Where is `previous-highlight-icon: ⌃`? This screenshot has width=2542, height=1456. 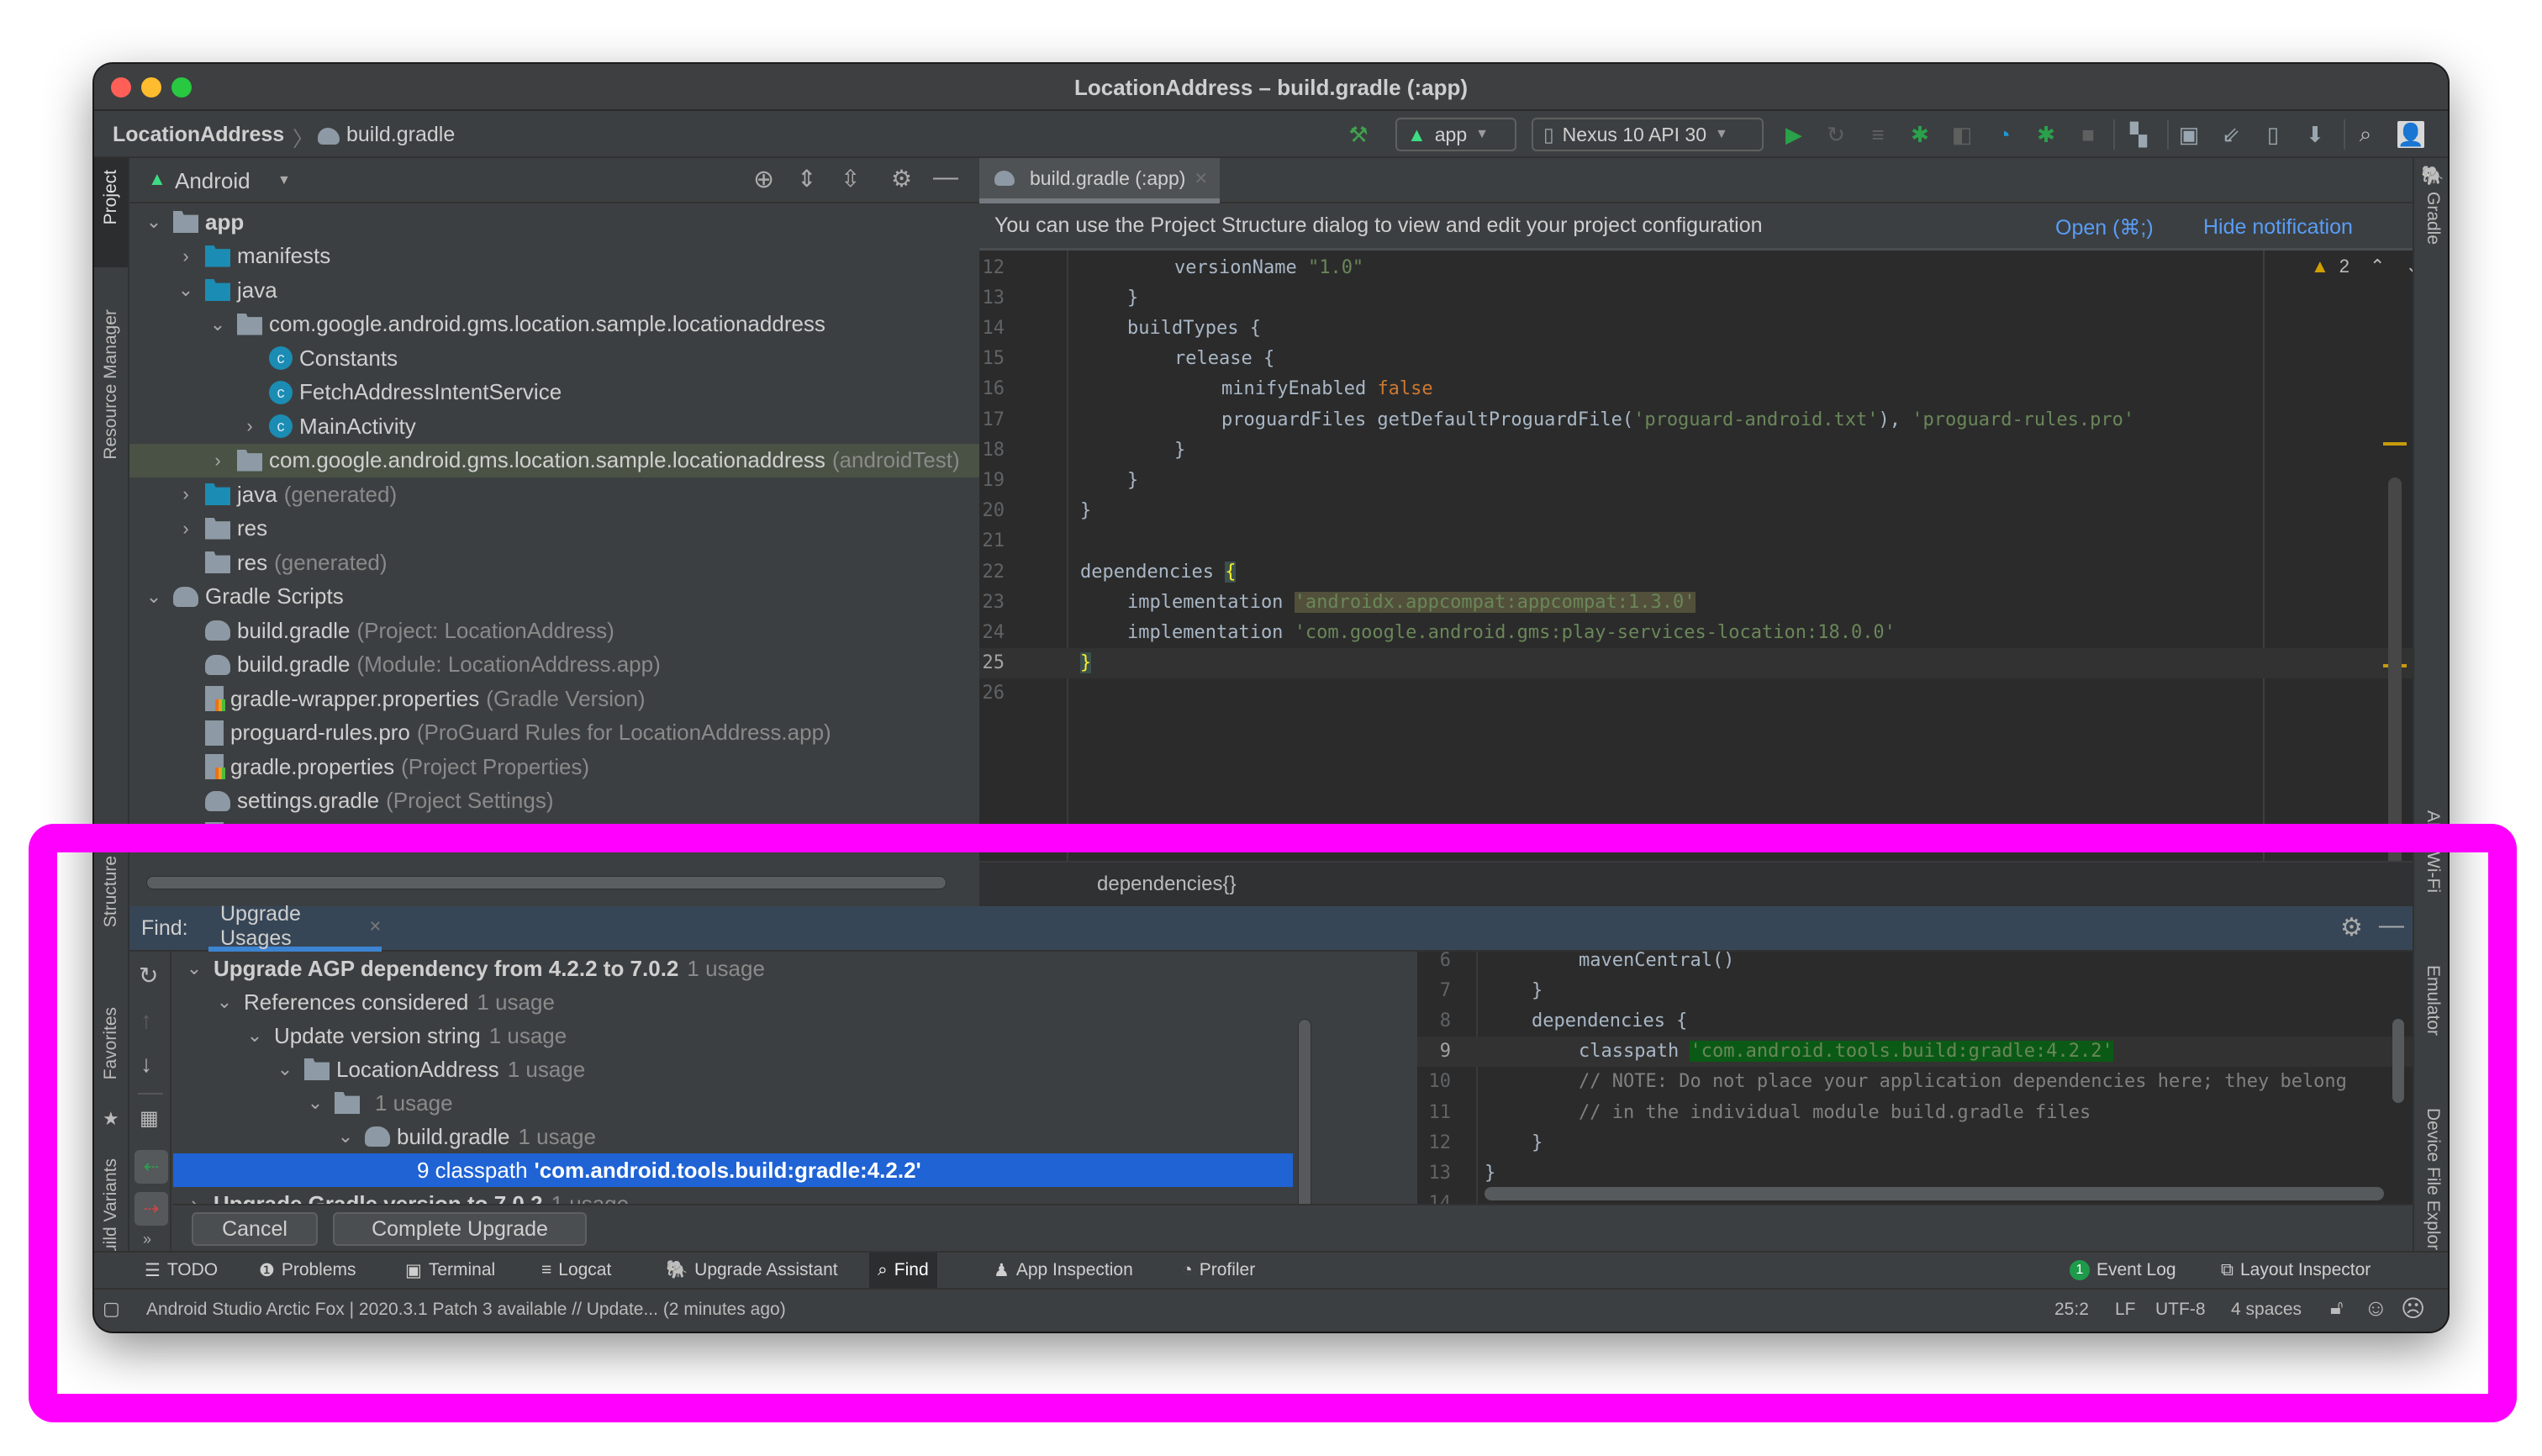
previous-highlight-icon: ⌃ is located at coordinates (2377, 267).